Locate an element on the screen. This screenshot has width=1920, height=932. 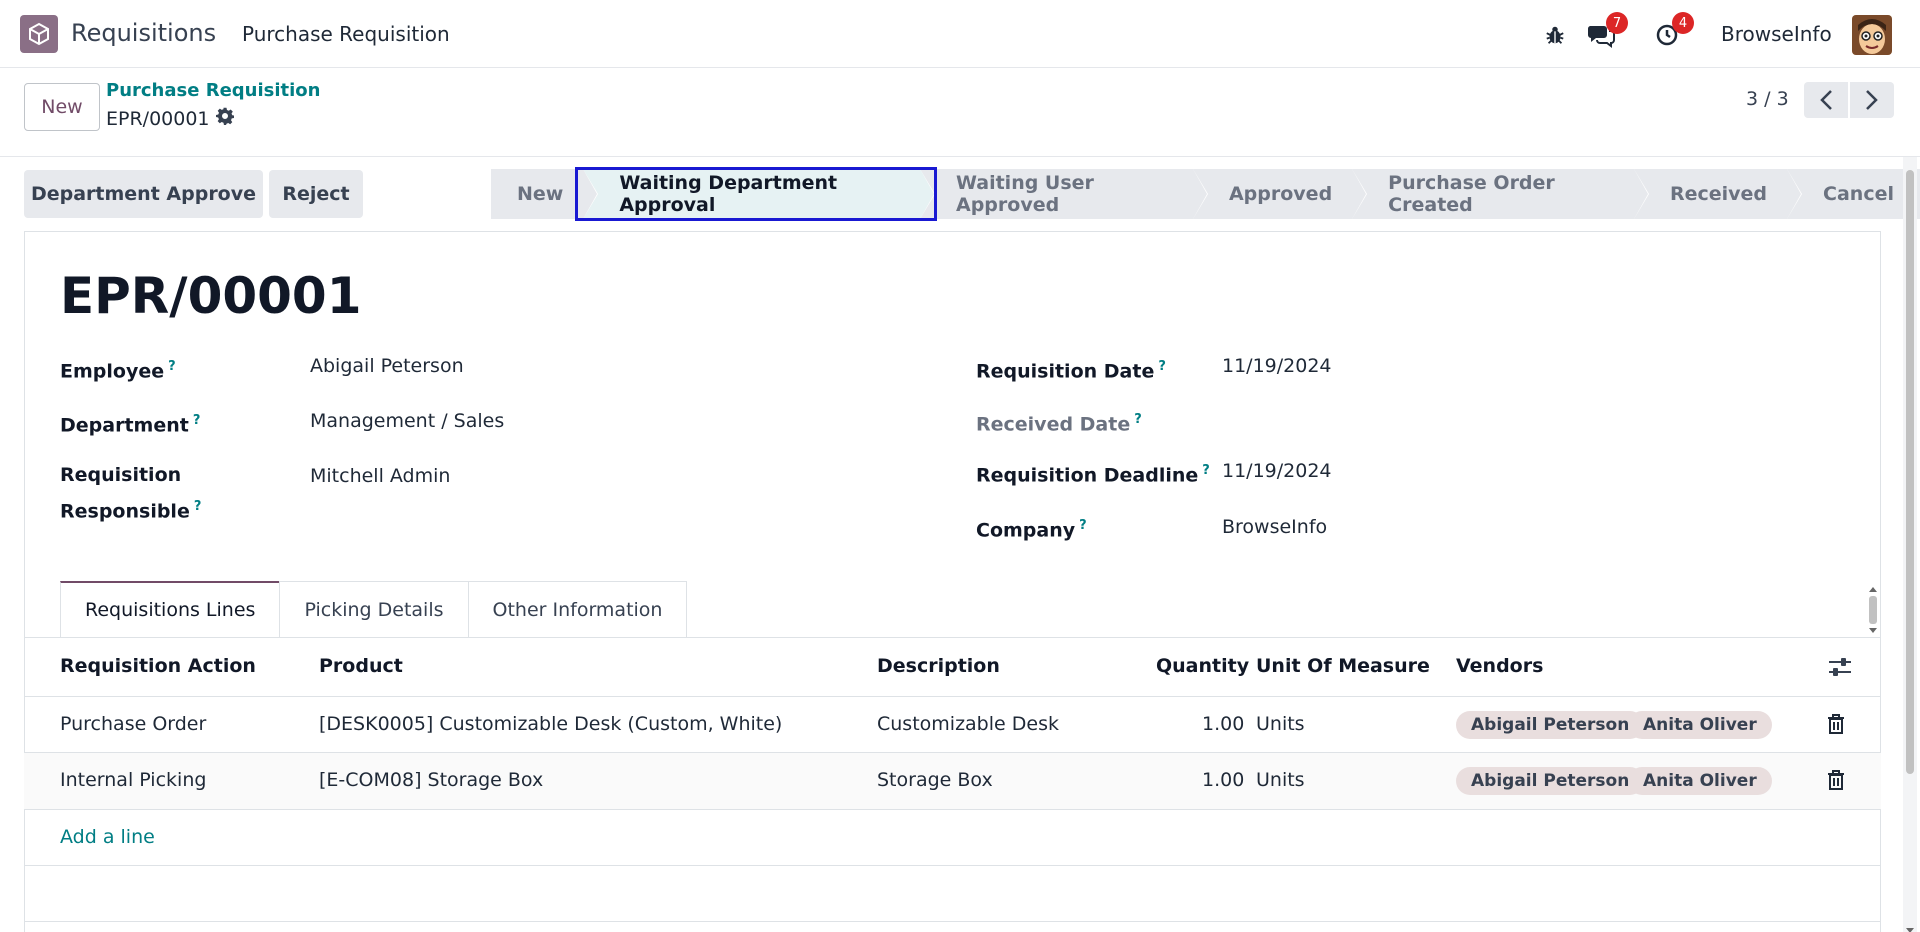
chevron-left-icon is located at coordinates (1826, 100).